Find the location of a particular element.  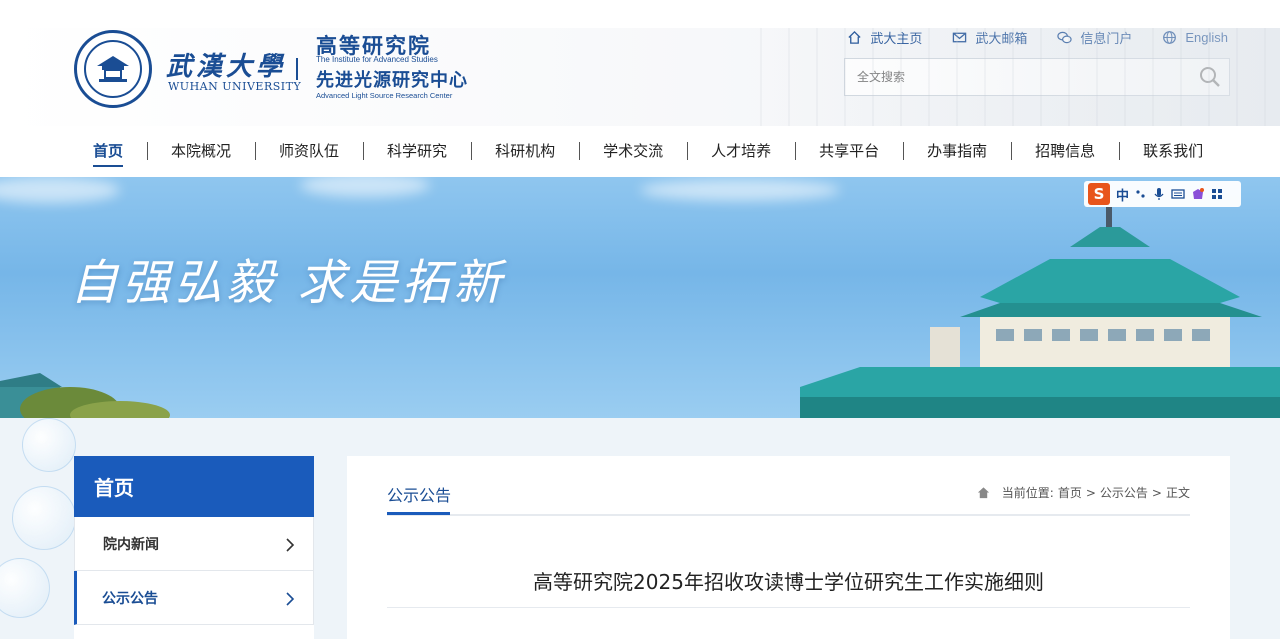

logo-divider is located at coordinates (297, 69).